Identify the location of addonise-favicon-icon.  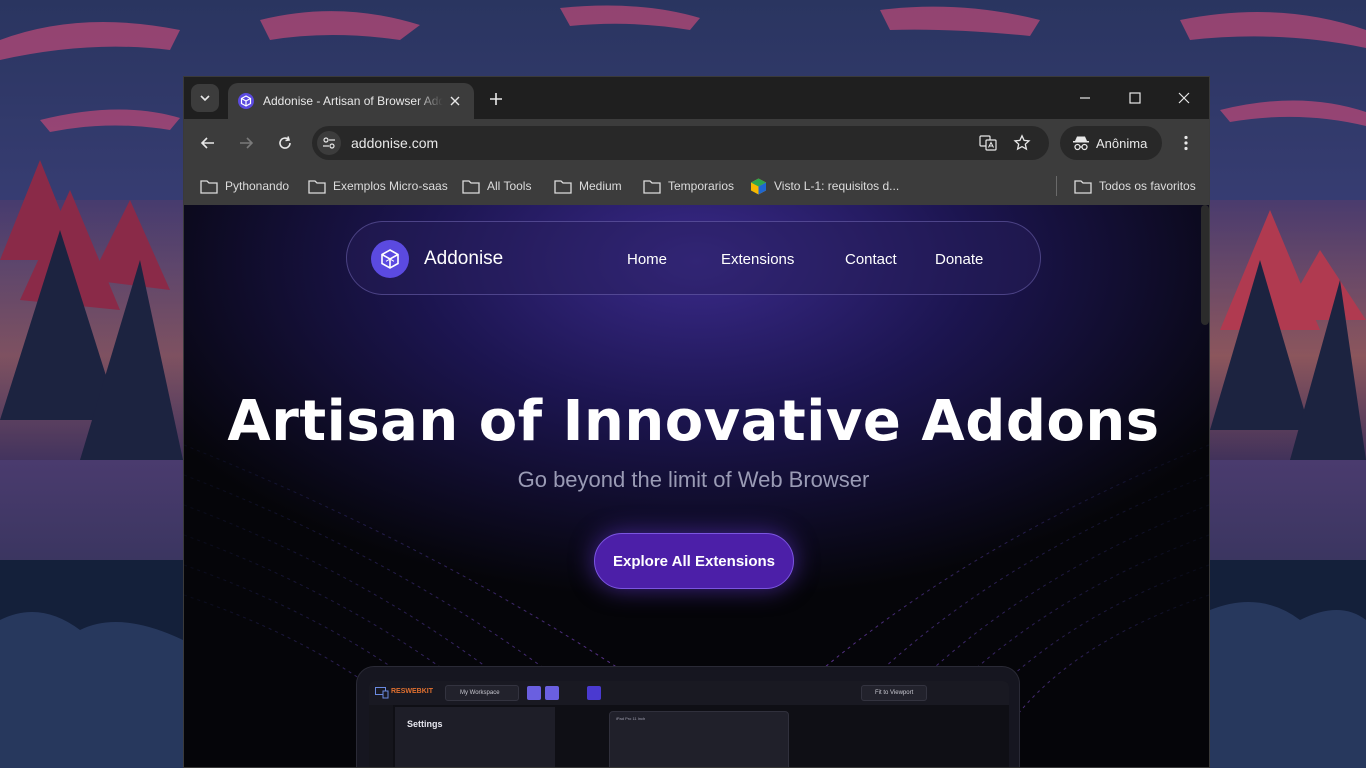
(246, 101).